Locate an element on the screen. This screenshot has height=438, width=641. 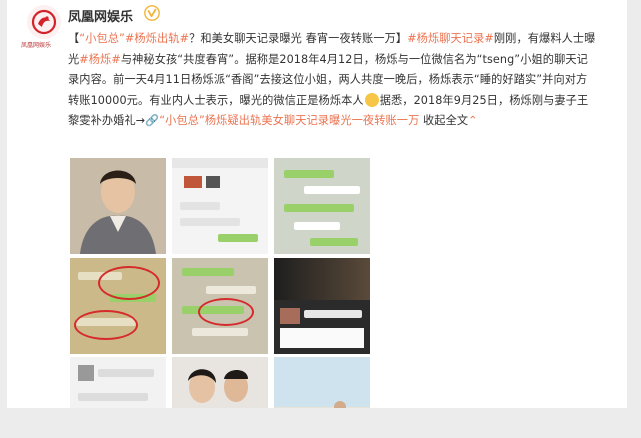
post-text-segment: ？和美女聊天记录曝光 春宵一夜转账一万】 is located at coordinates (298, 38).